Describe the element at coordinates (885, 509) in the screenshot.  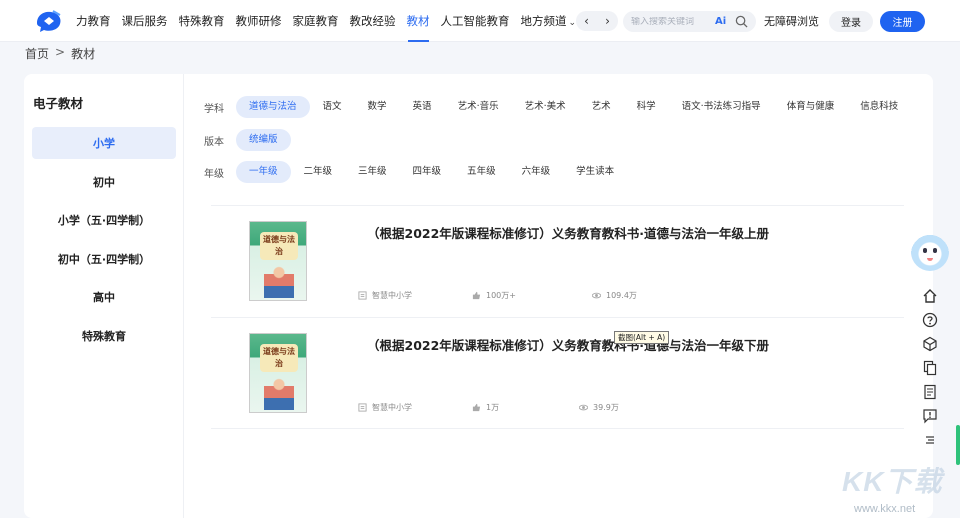
I see `watermark-url: www.kkx.net` at that location.